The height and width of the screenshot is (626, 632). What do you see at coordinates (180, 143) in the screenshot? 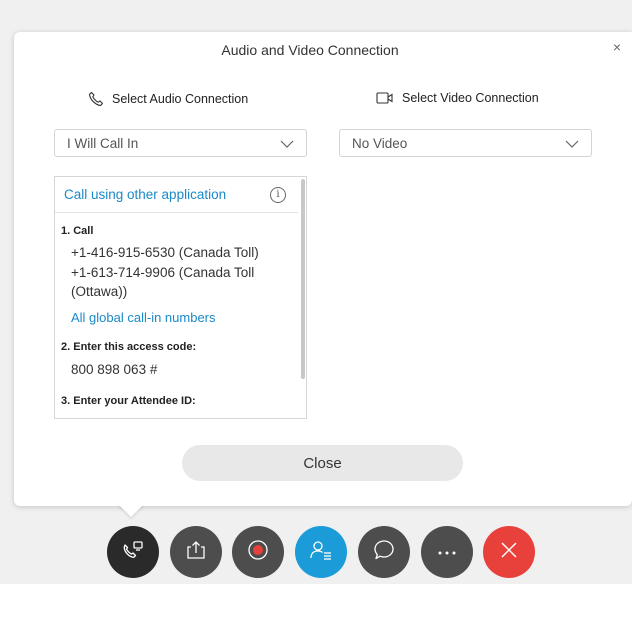
I see `audio-connection-select: I Will Call In` at bounding box center [180, 143].